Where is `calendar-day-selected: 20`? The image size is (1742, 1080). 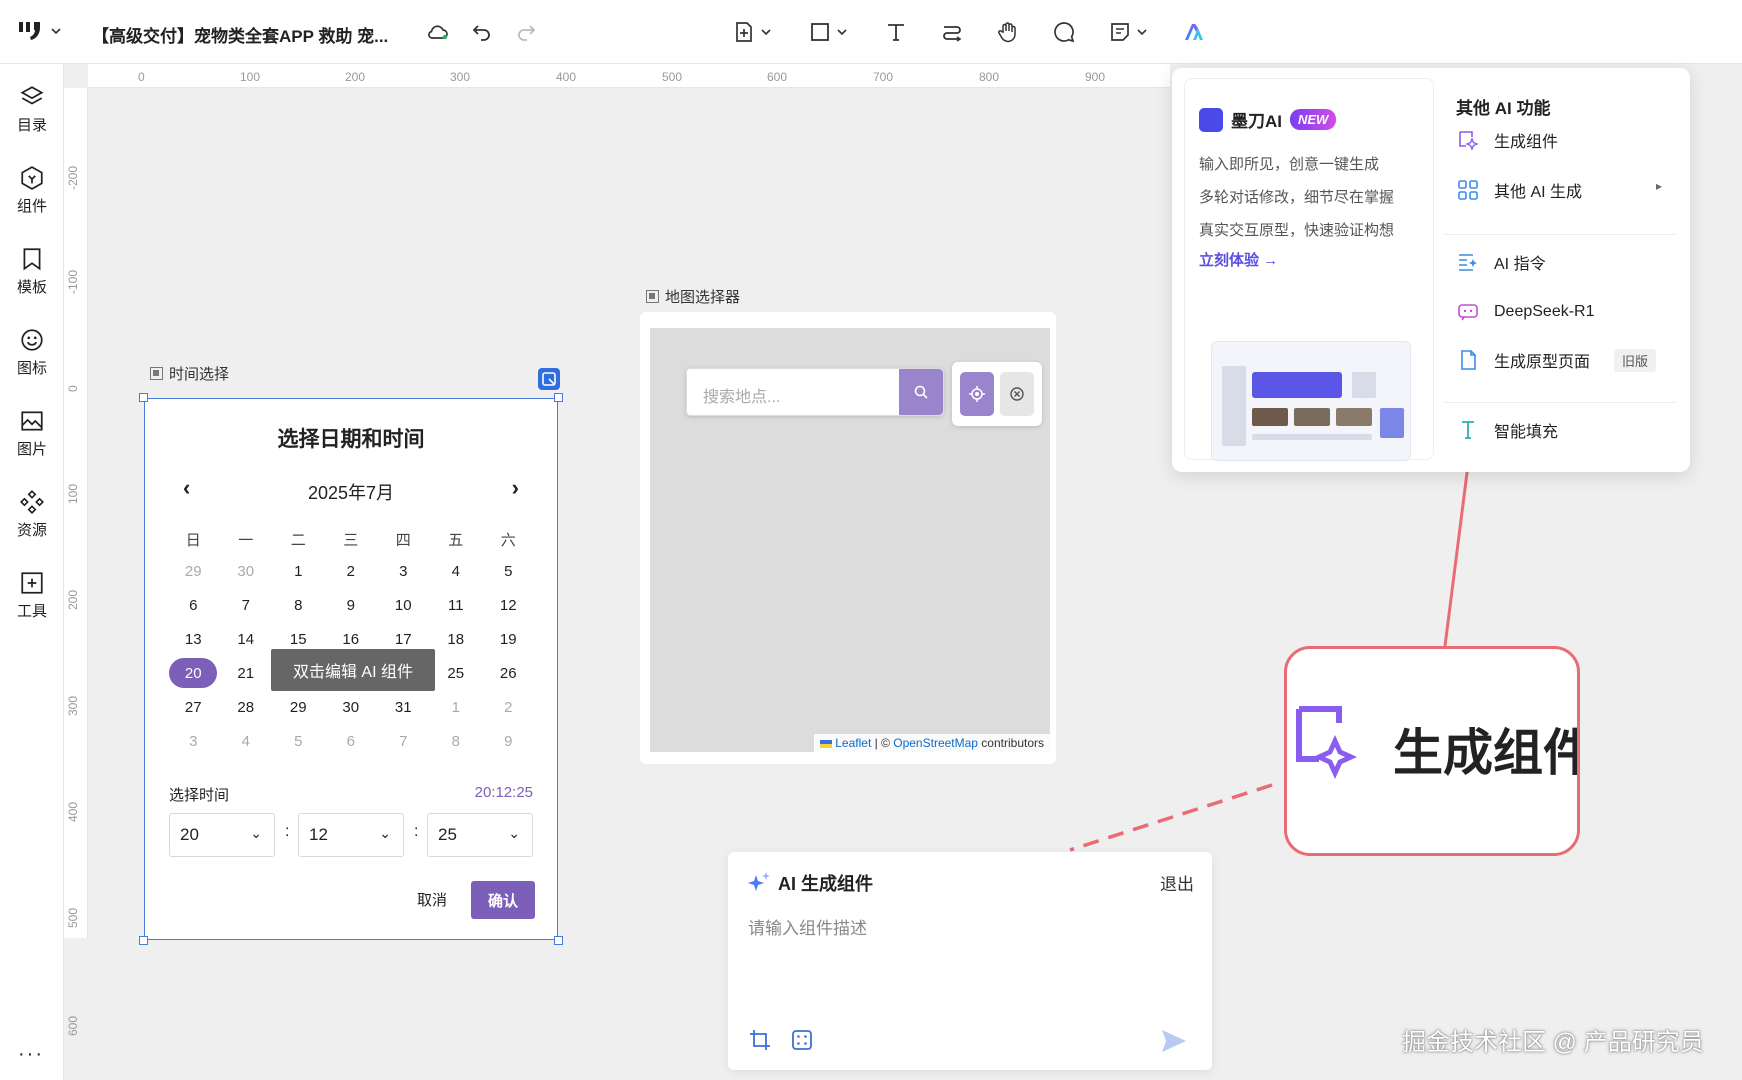 calendar-day-selected: 20 is located at coordinates (193, 673).